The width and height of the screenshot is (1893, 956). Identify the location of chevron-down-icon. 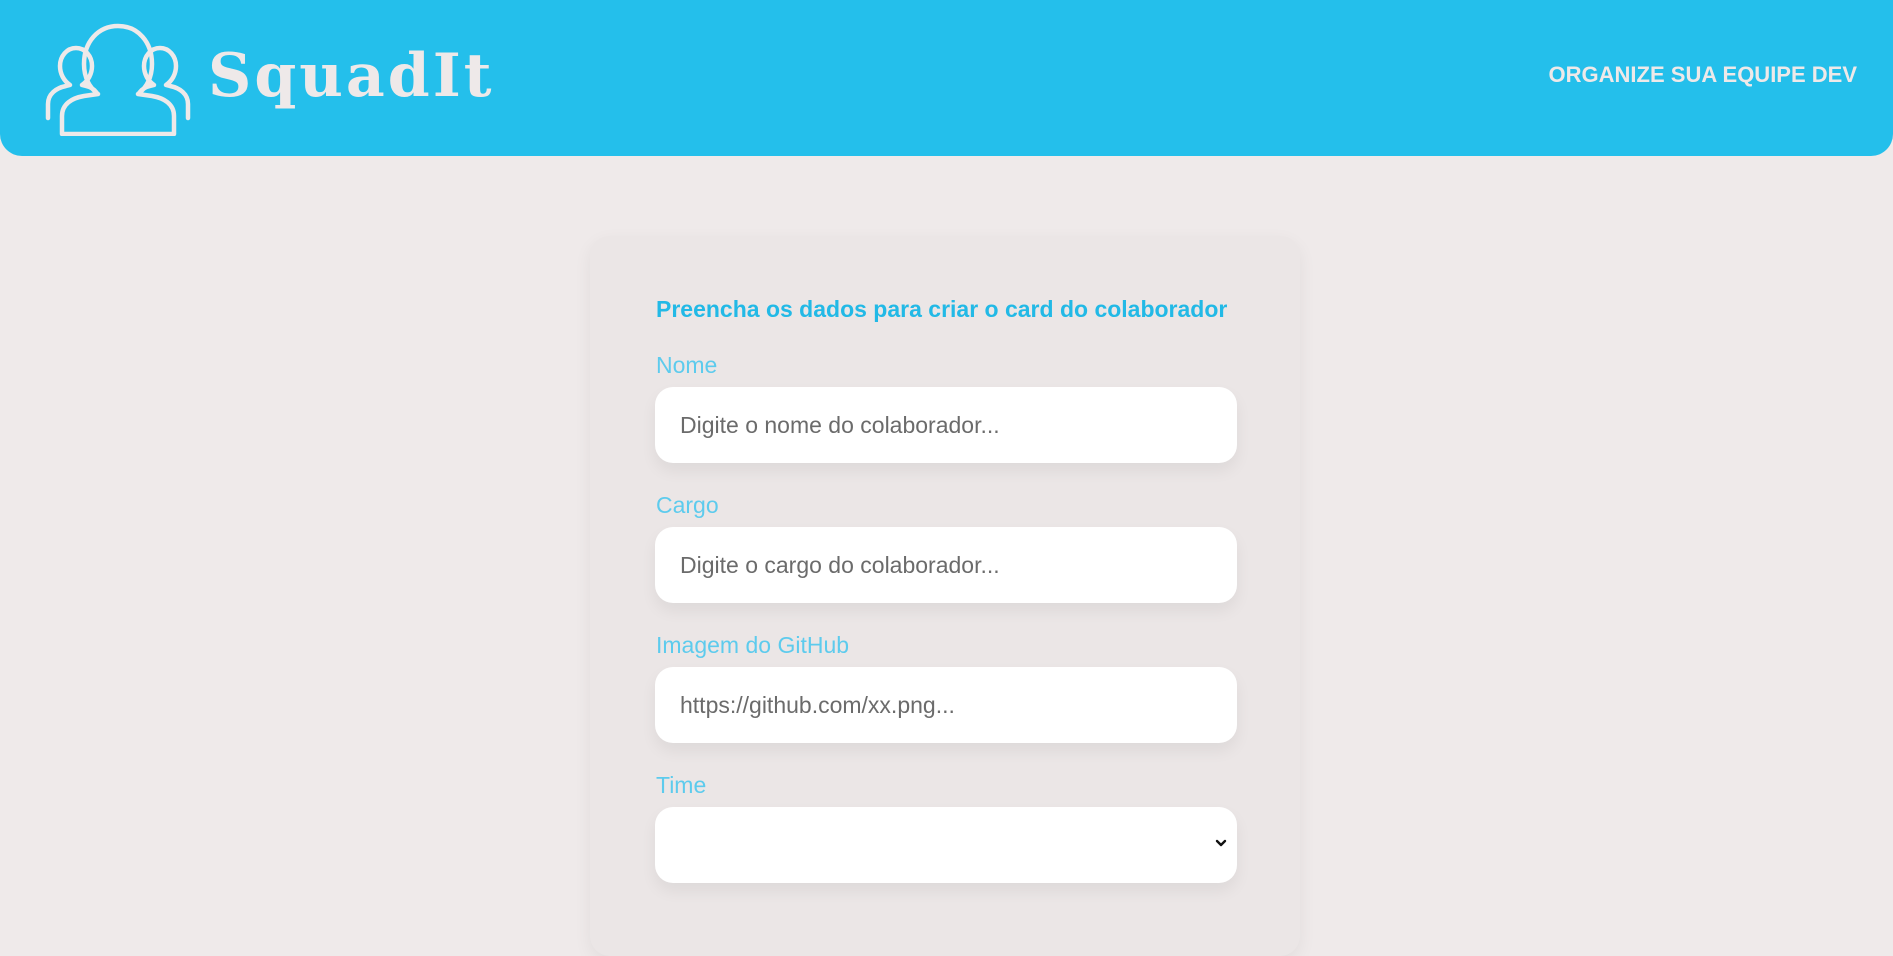
(1221, 843).